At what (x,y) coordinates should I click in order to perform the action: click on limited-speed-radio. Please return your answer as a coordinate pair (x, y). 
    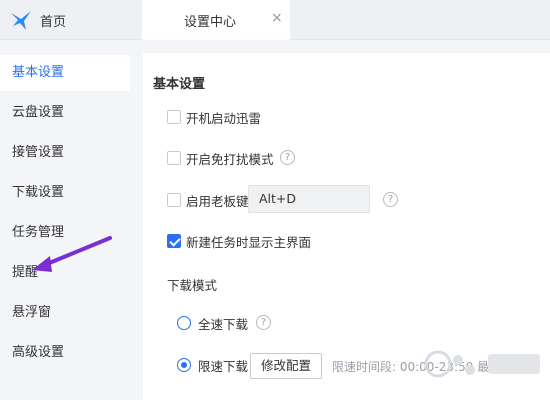
    Looking at the image, I should click on (184, 365).